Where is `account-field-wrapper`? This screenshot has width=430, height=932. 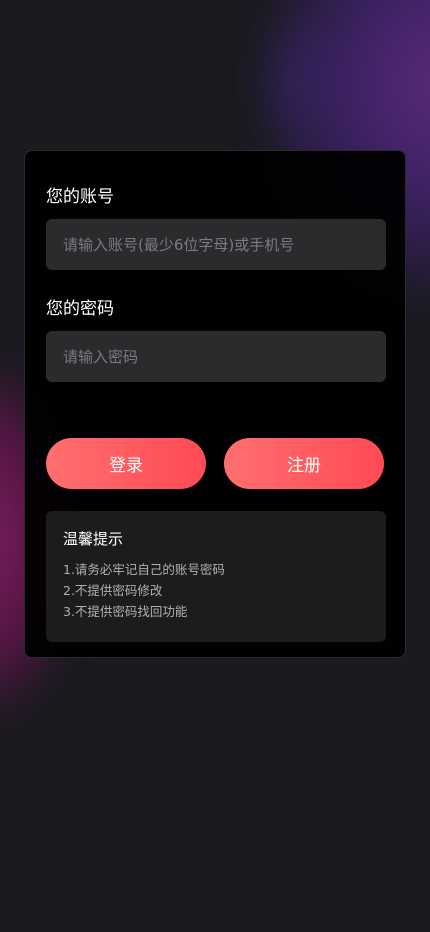 account-field-wrapper is located at coordinates (216, 244).